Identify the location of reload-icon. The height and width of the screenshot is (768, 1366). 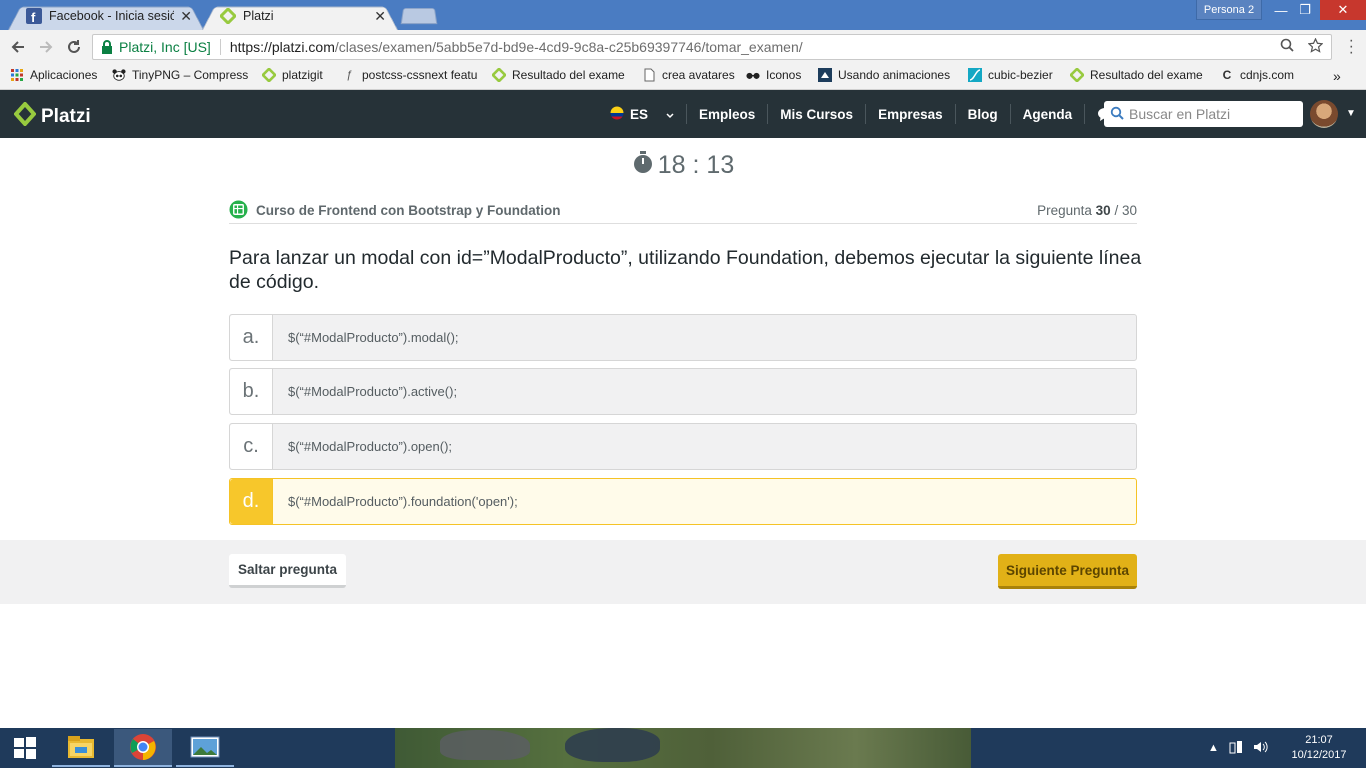
(74, 47).